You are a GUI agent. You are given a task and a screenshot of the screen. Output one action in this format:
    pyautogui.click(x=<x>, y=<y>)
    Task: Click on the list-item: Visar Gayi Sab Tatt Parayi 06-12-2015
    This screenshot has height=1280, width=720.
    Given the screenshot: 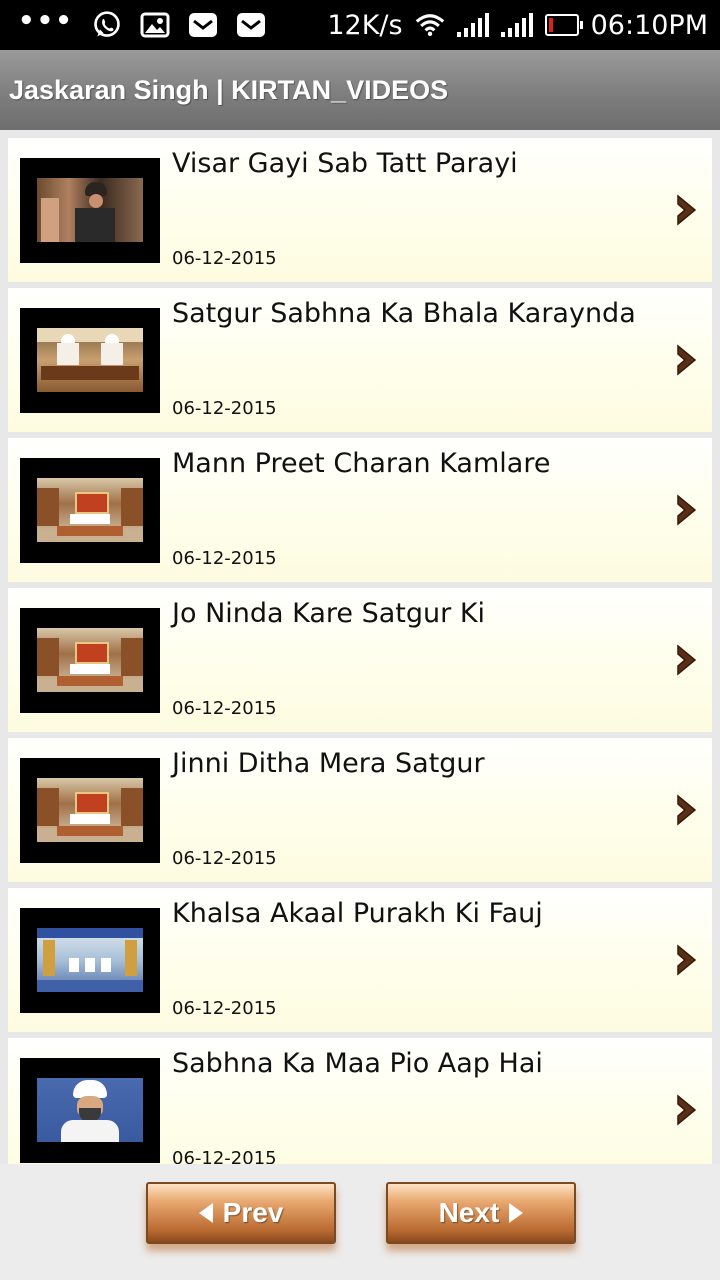 What is the action you would take?
    pyautogui.click(x=360, y=210)
    